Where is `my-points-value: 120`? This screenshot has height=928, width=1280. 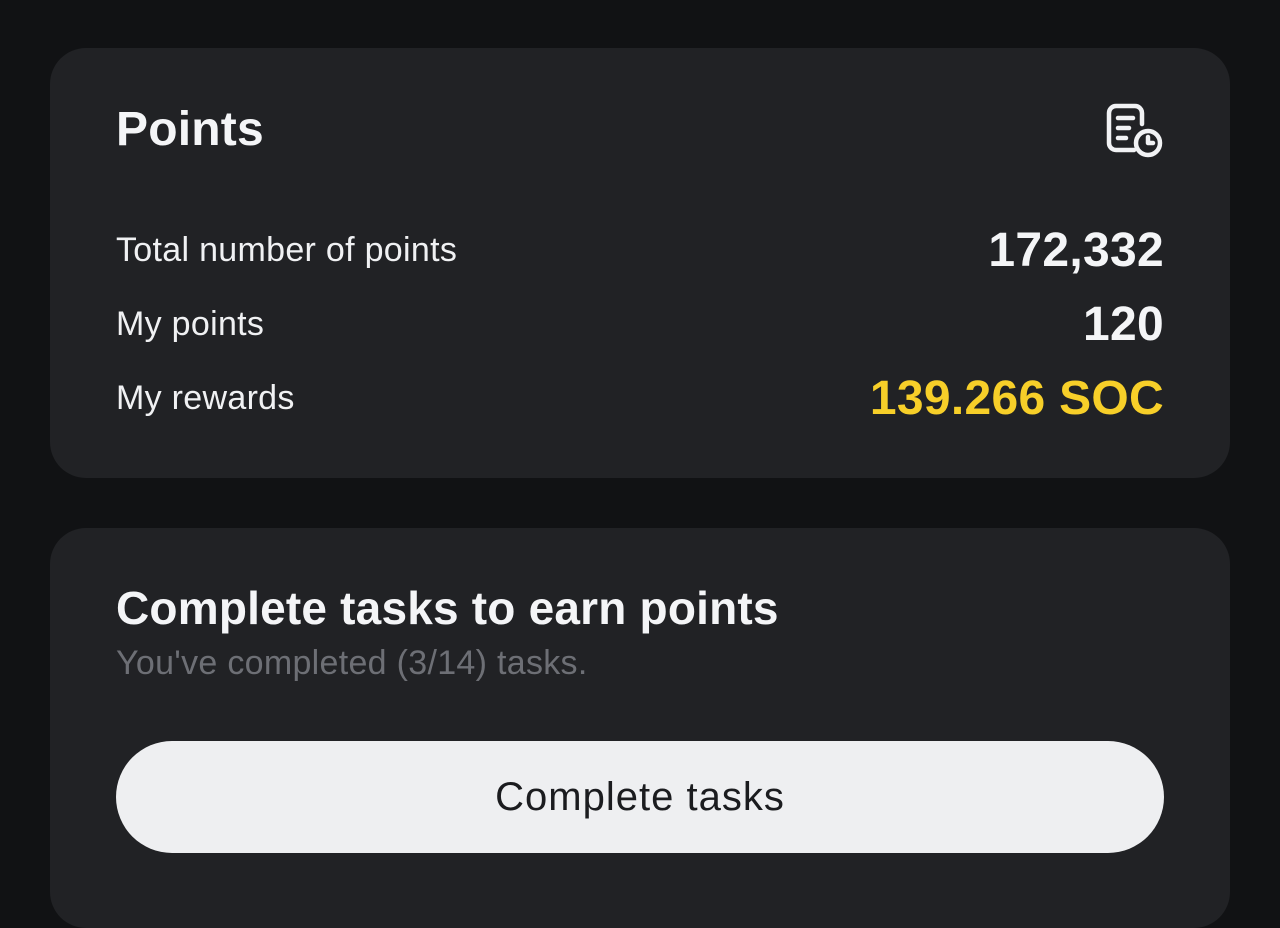 my-points-value: 120 is located at coordinates (1123, 324).